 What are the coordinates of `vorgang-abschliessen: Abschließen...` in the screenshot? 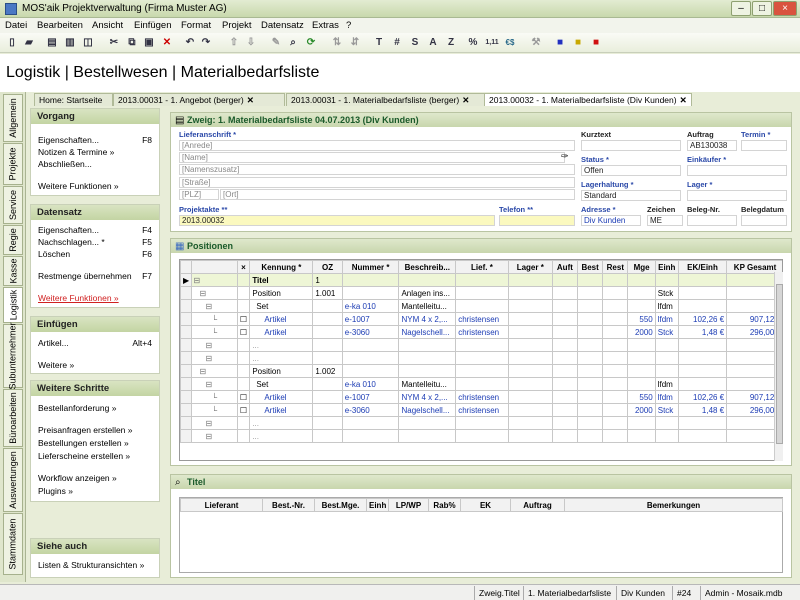 It's located at (65, 164).